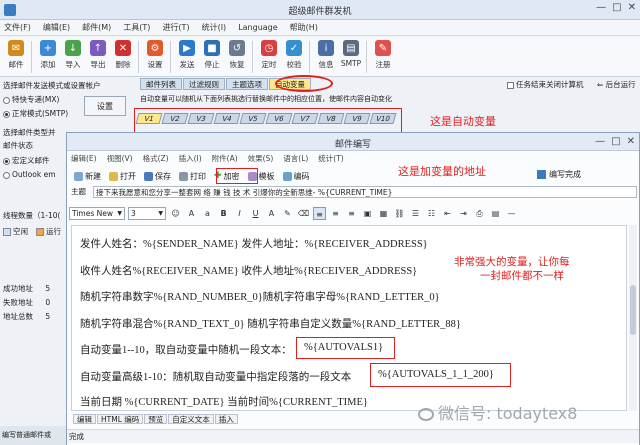  I want to click on print-preview-icon: ⎙, so click(479, 213).